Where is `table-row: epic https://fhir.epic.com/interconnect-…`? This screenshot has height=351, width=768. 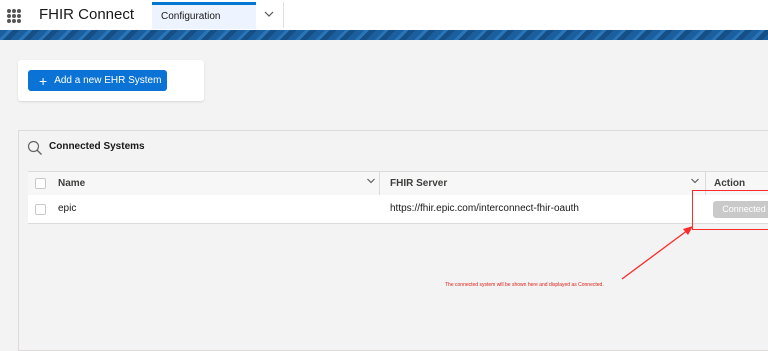 table-row: epic https://fhir.epic.com/interconnect-… is located at coordinates (398, 209).